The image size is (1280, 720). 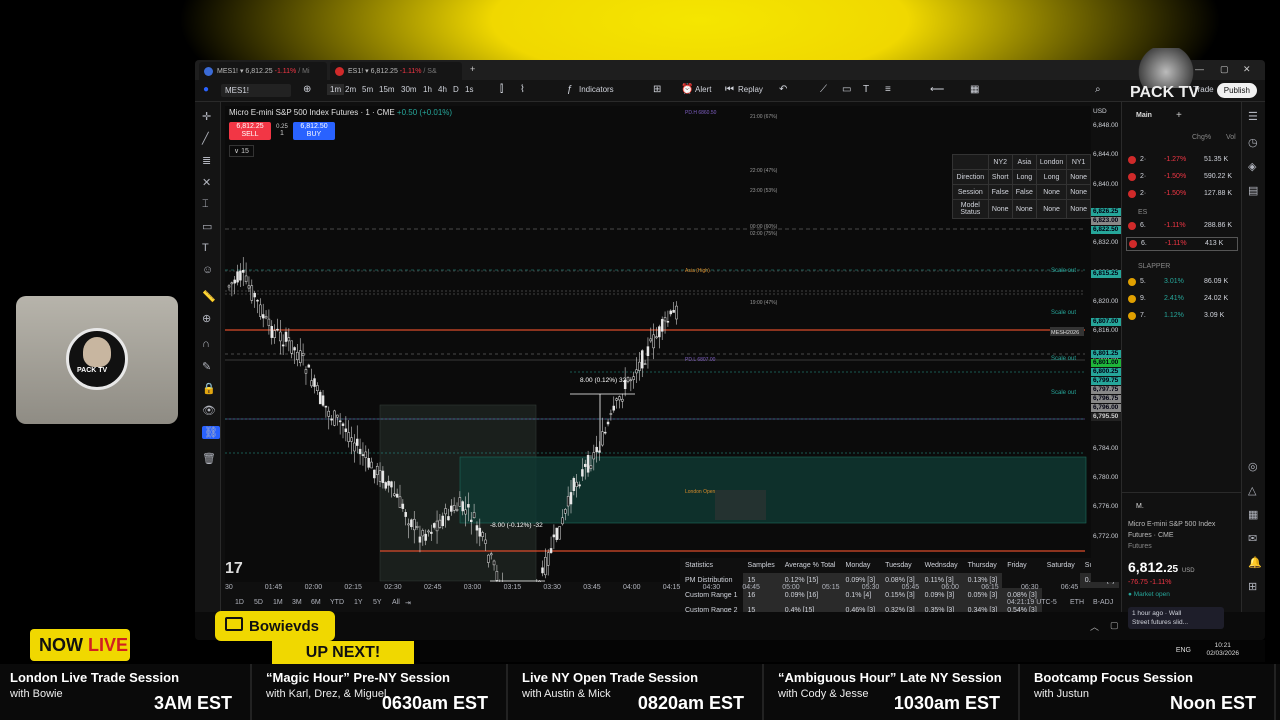 What do you see at coordinates (1183, 650) in the screenshot?
I see `language-indicator: ENG` at bounding box center [1183, 650].